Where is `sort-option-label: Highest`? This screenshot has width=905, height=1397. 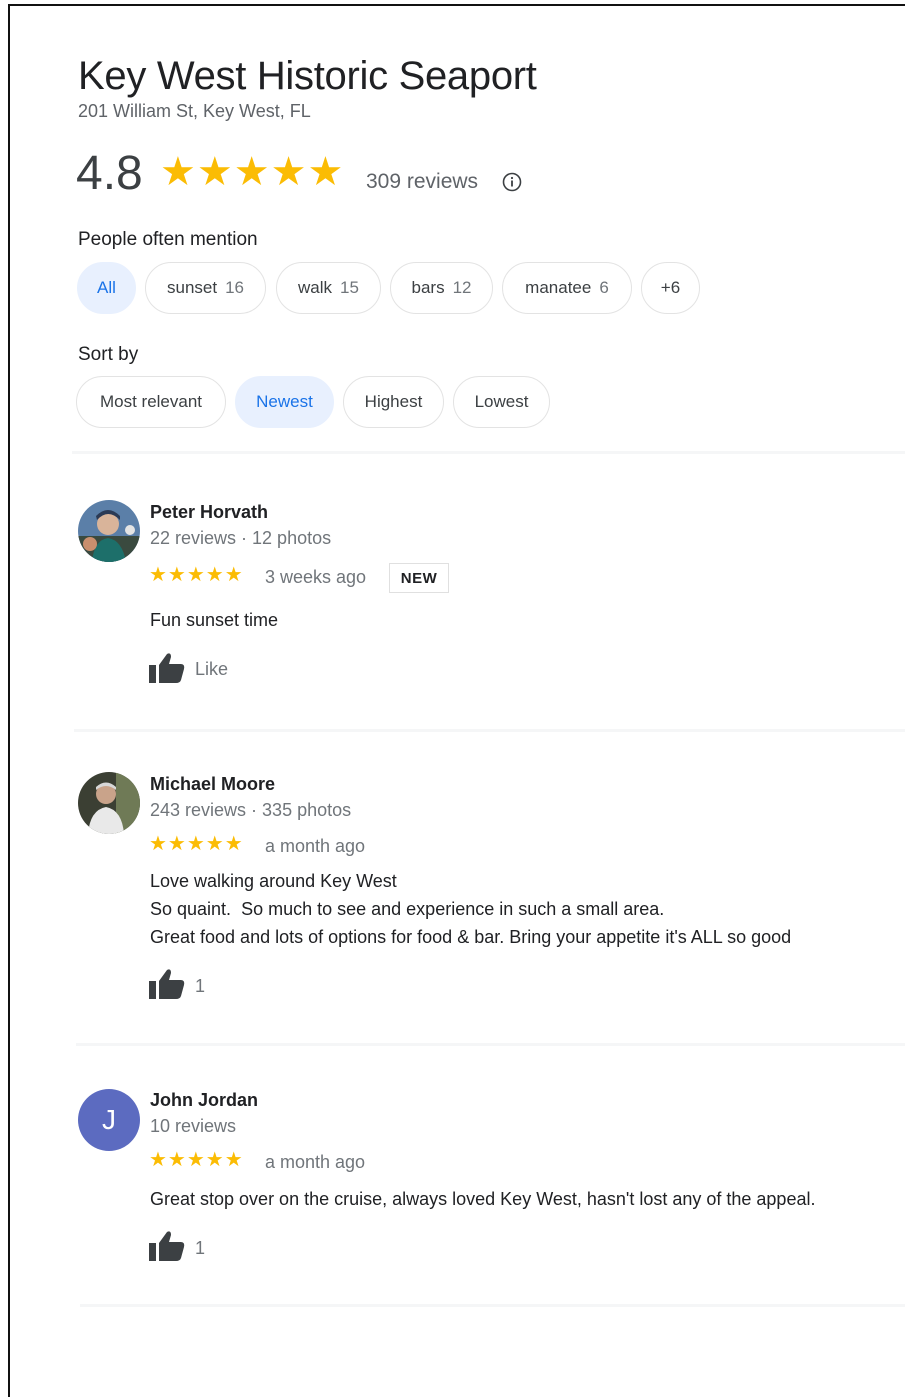 sort-option-label: Highest is located at coordinates (393, 401).